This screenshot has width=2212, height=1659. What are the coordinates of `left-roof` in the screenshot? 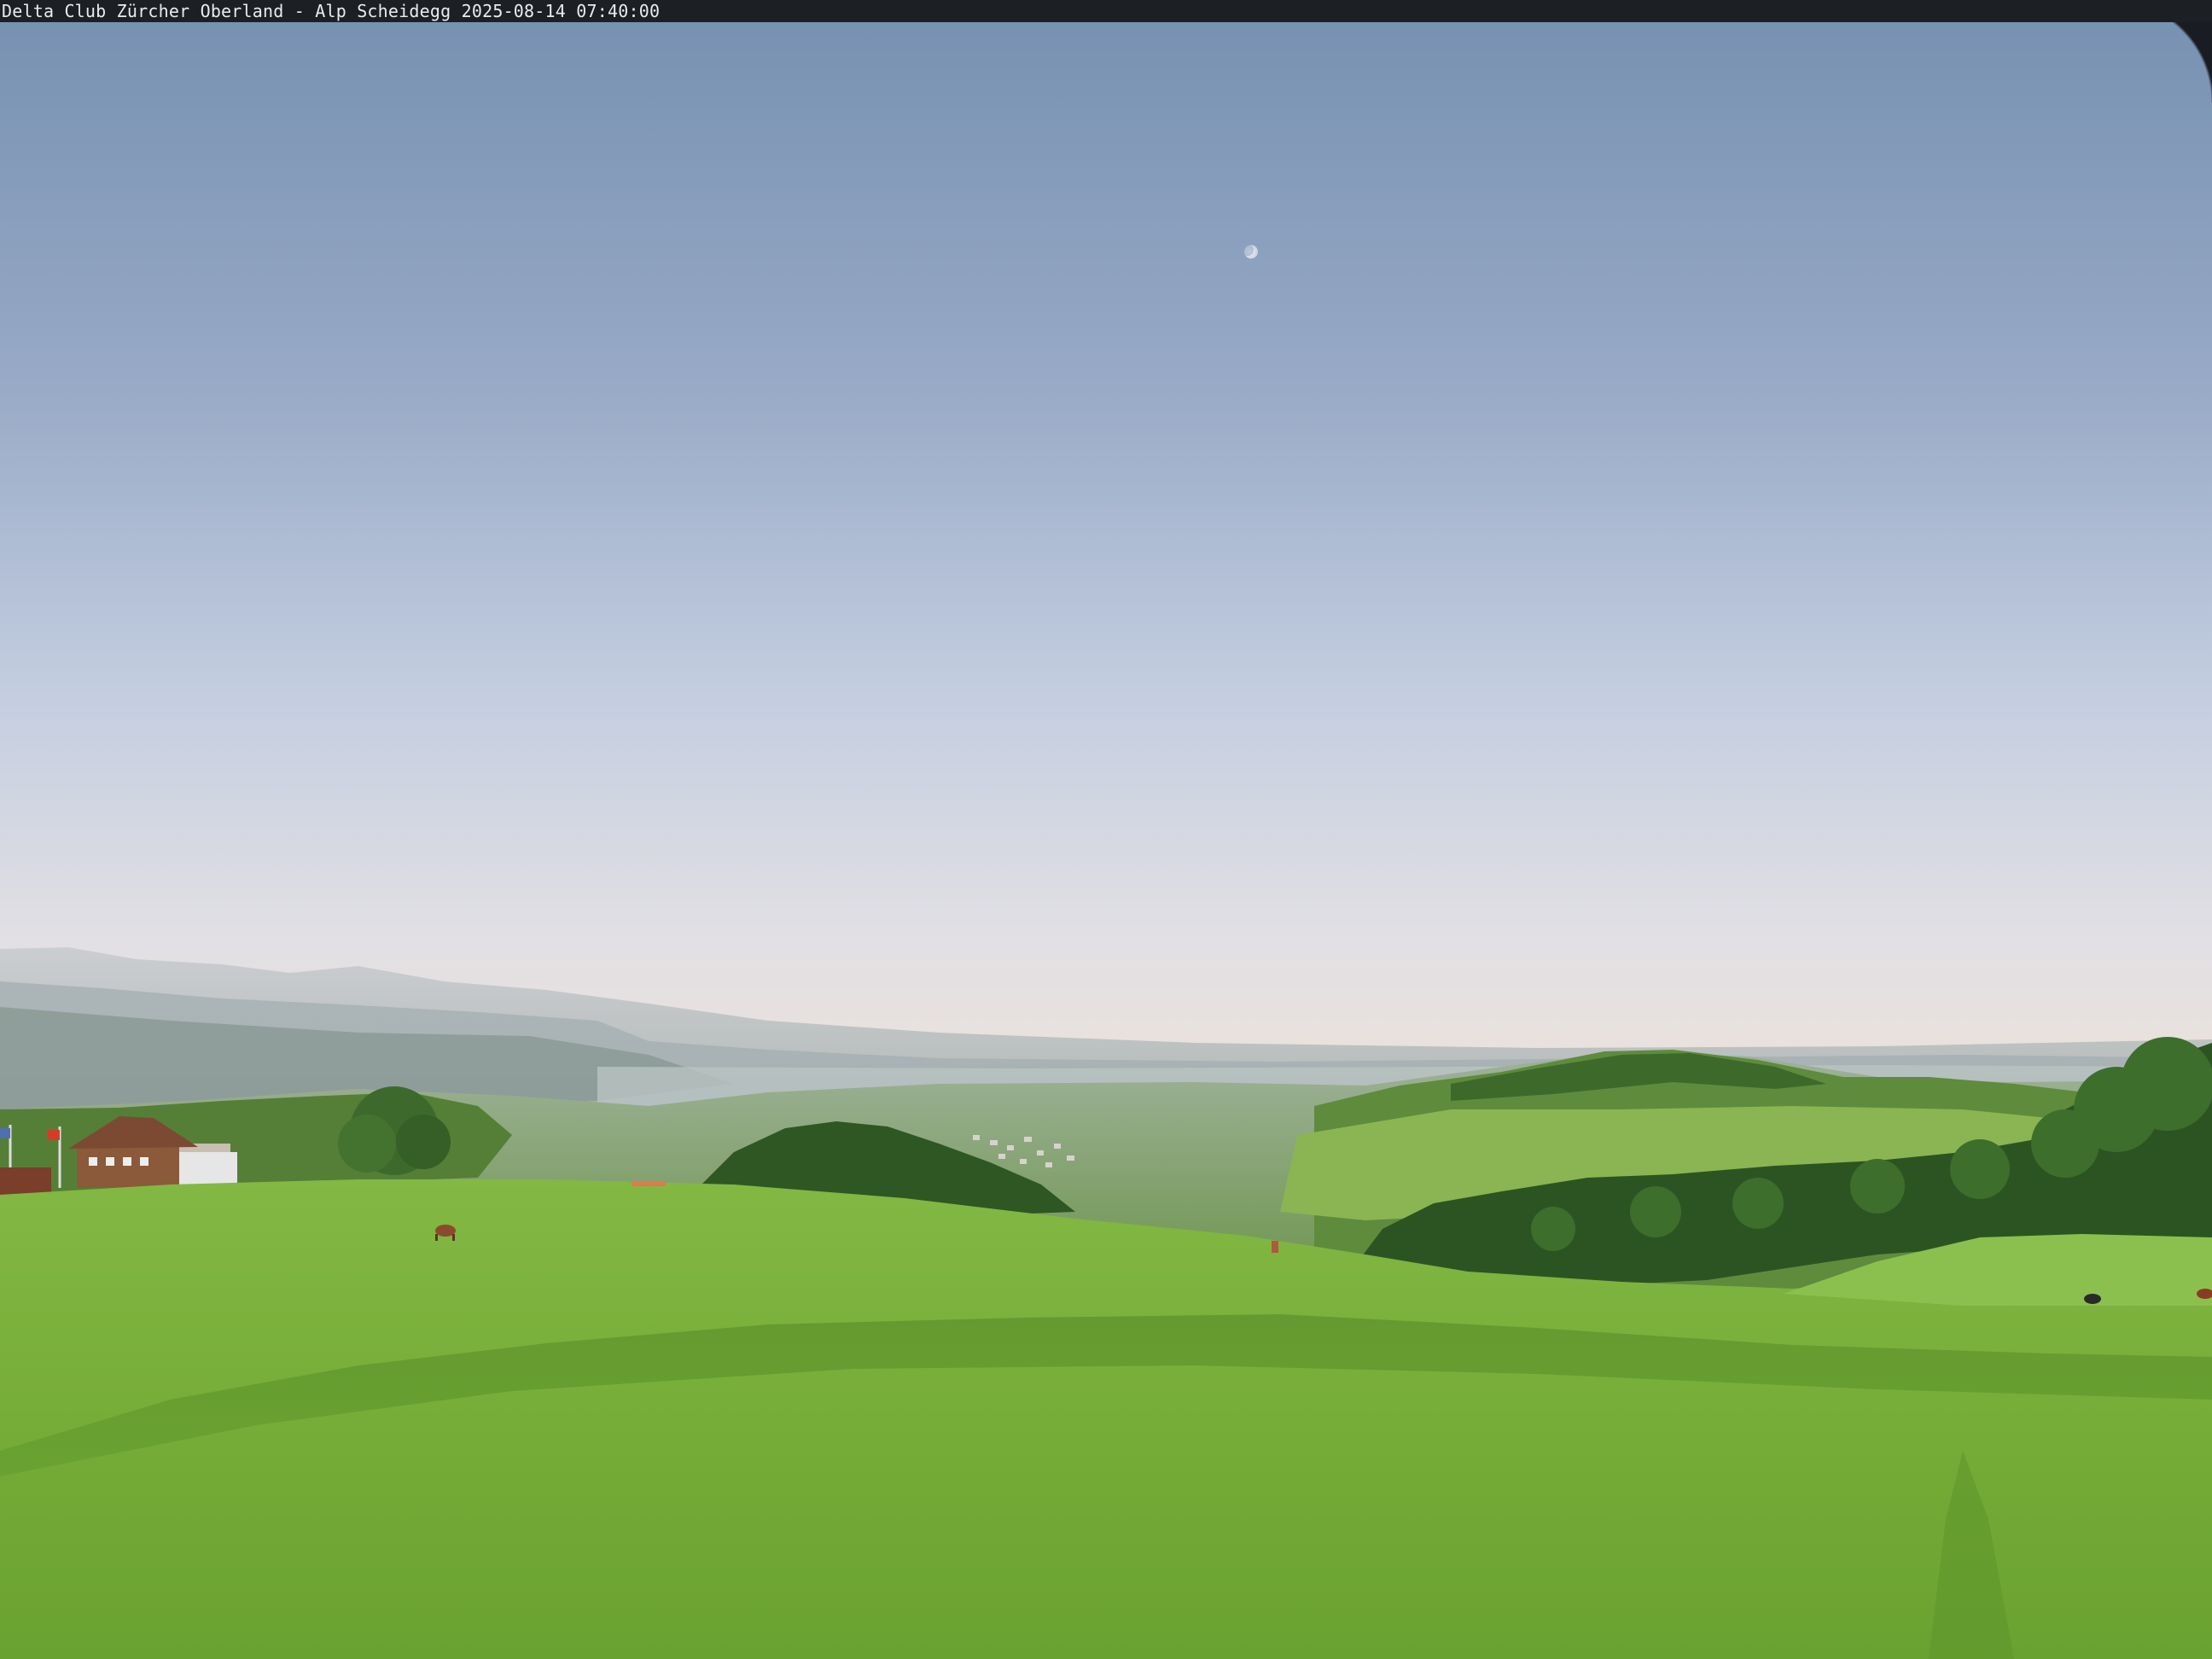 It's located at (25, 1181).